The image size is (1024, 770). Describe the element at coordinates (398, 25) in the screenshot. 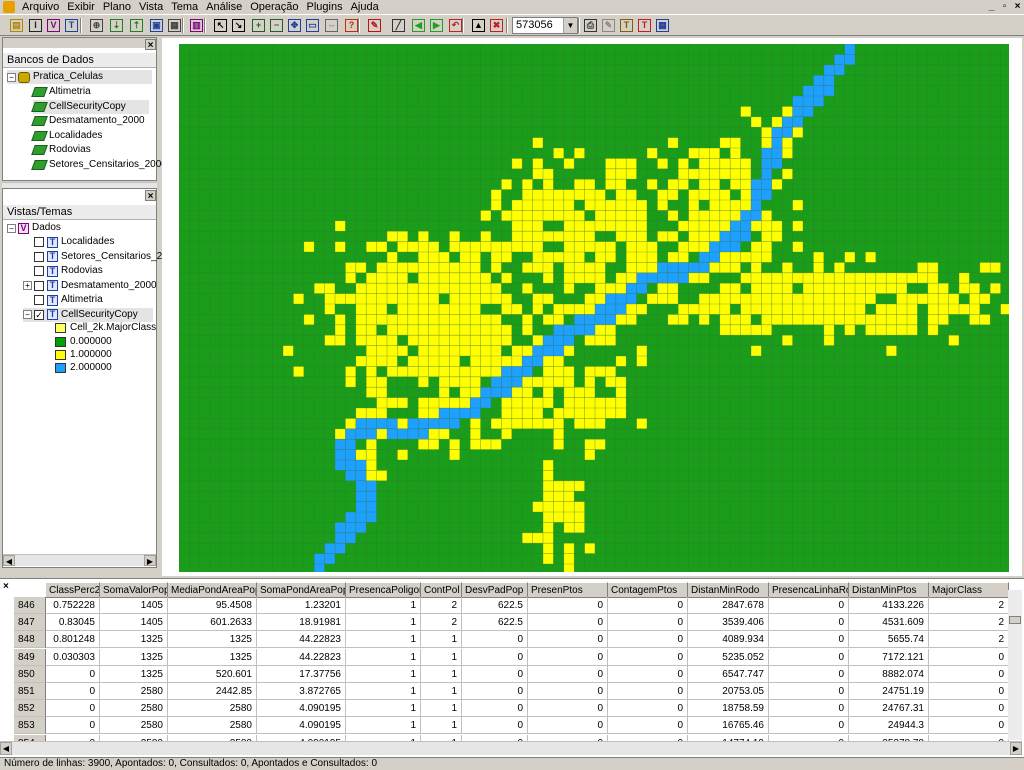

I see `draw-line-button: ╱` at that location.